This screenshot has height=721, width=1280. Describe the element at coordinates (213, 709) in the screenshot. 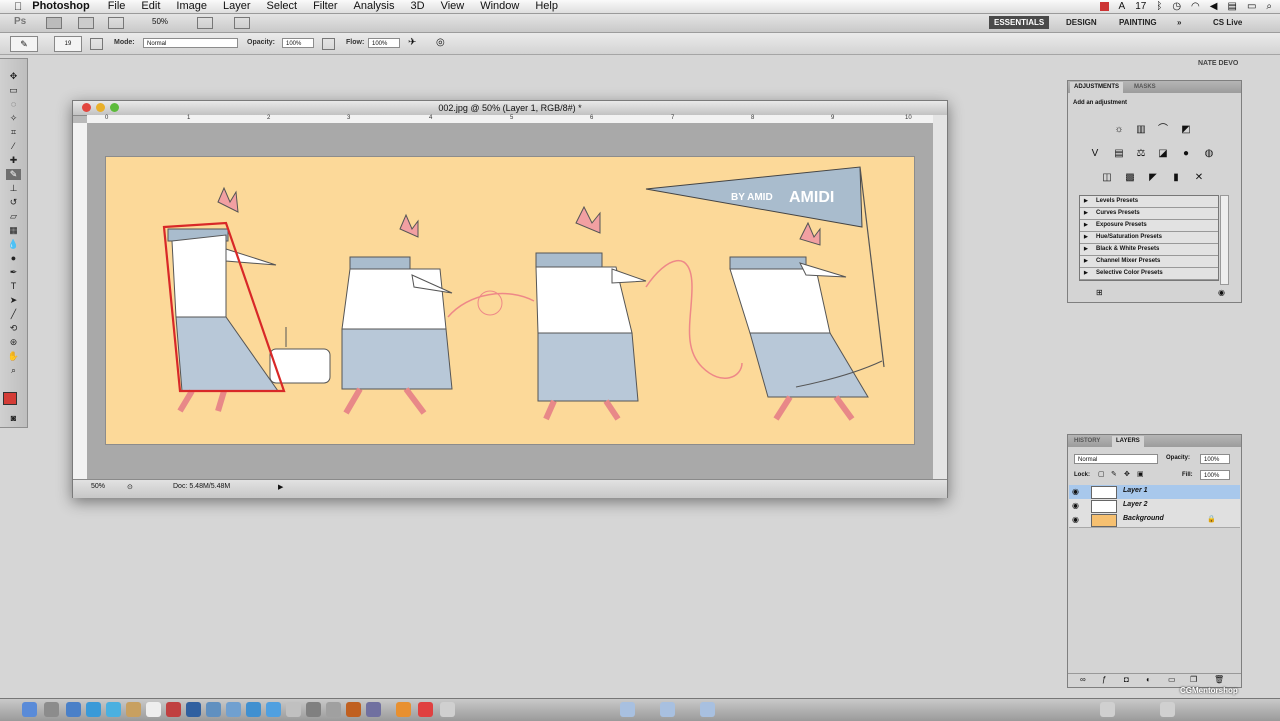

I see `bridge-dock-icon` at that location.